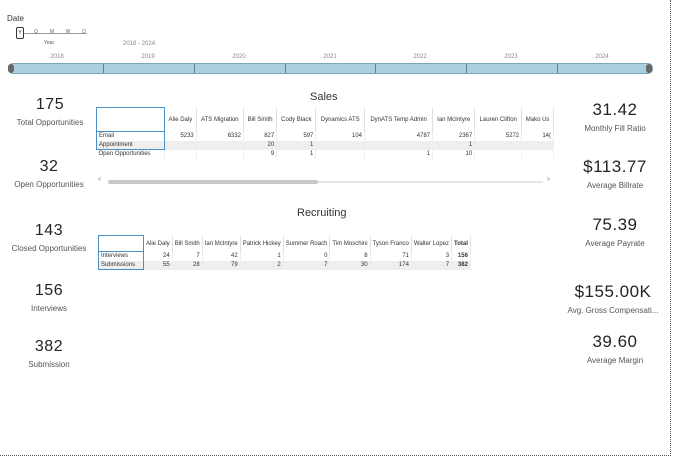  Describe the element at coordinates (20, 33) in the screenshot. I see `granularity-option-year: Y` at that location.